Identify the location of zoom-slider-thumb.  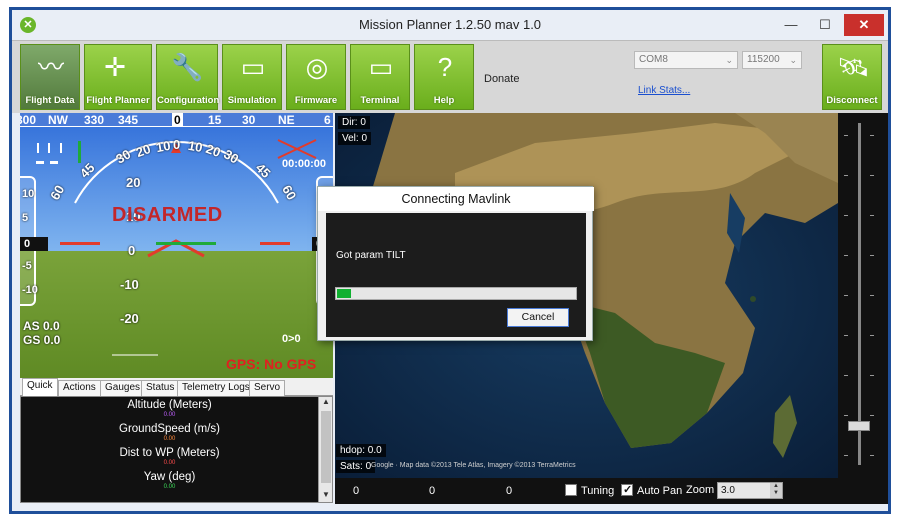
(859, 426).